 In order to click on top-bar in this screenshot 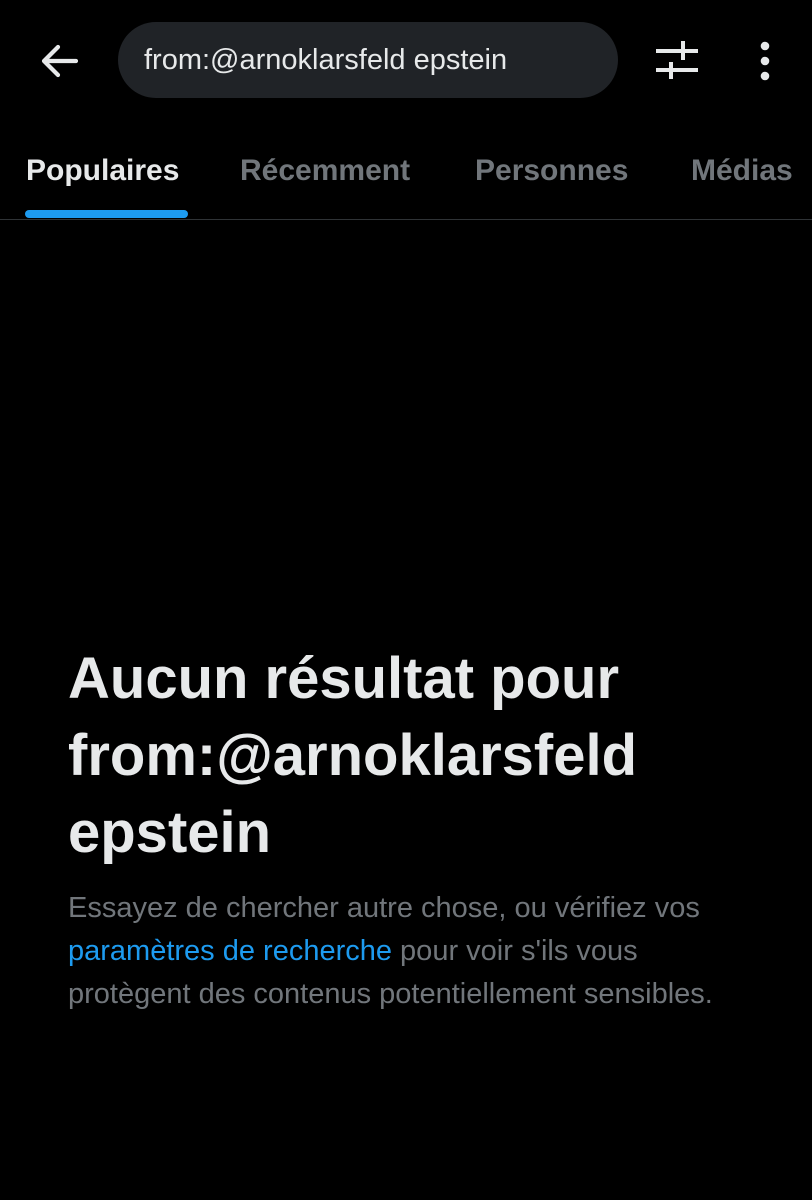, I will do `click(406, 60)`.